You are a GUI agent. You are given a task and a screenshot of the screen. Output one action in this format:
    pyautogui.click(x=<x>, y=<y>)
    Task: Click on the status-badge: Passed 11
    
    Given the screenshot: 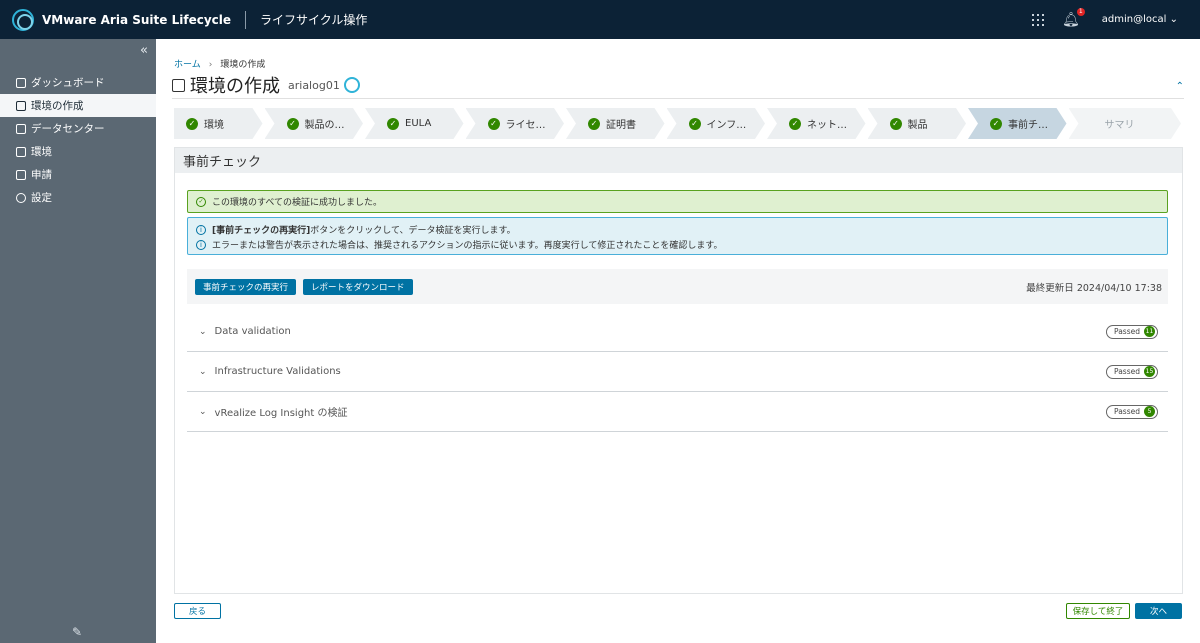 What is the action you would take?
    pyautogui.click(x=1132, y=331)
    